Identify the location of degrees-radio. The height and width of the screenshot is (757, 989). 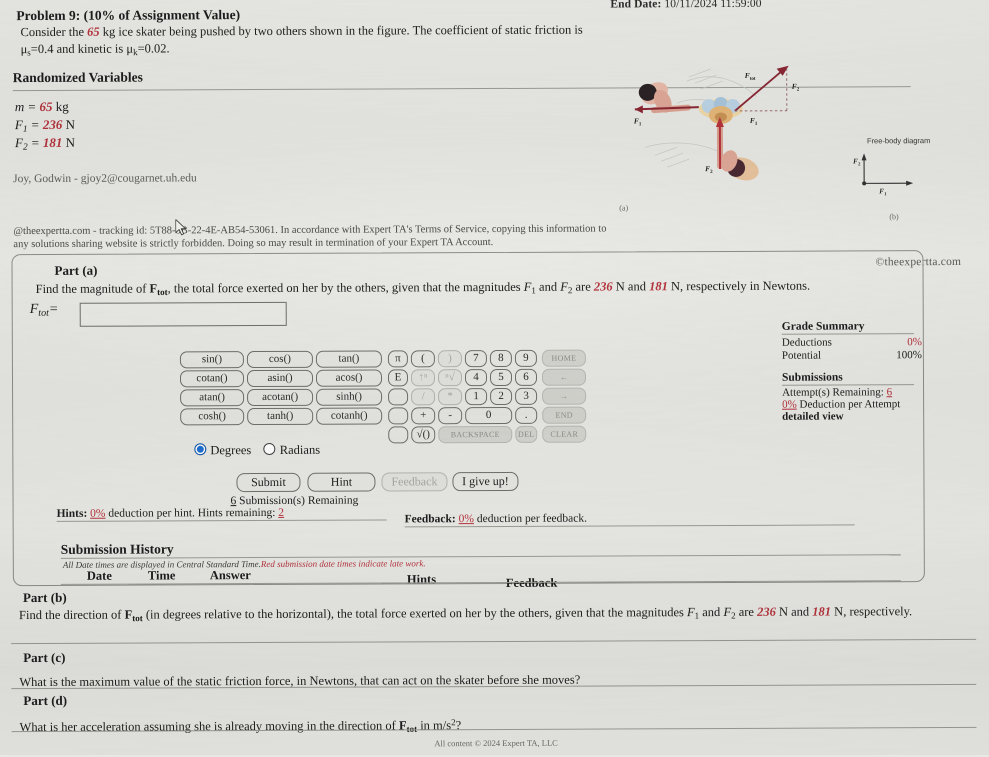
(200, 449).